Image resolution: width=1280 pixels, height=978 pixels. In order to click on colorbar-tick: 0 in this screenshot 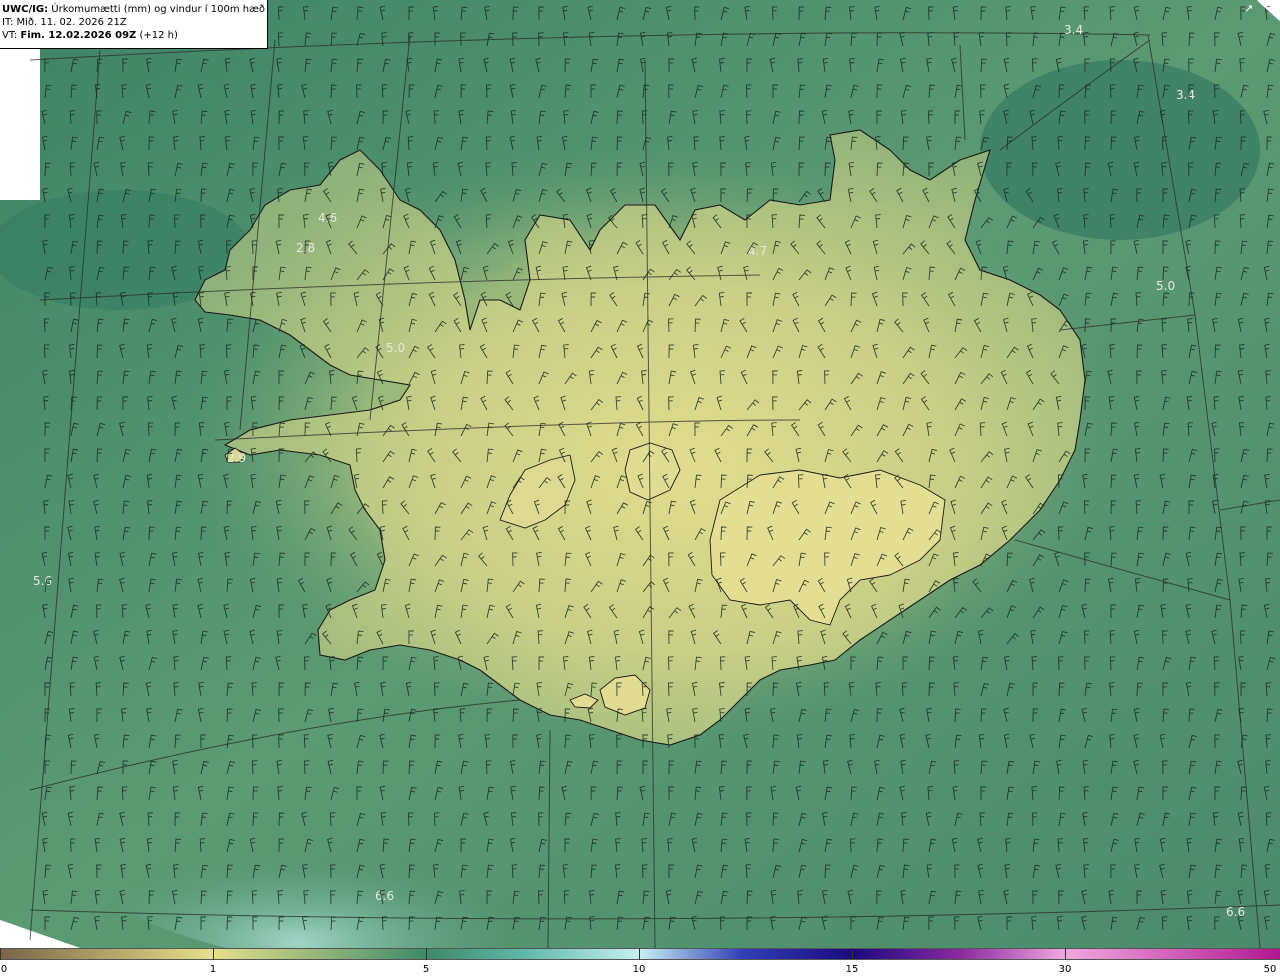, I will do `click(4, 969)`.